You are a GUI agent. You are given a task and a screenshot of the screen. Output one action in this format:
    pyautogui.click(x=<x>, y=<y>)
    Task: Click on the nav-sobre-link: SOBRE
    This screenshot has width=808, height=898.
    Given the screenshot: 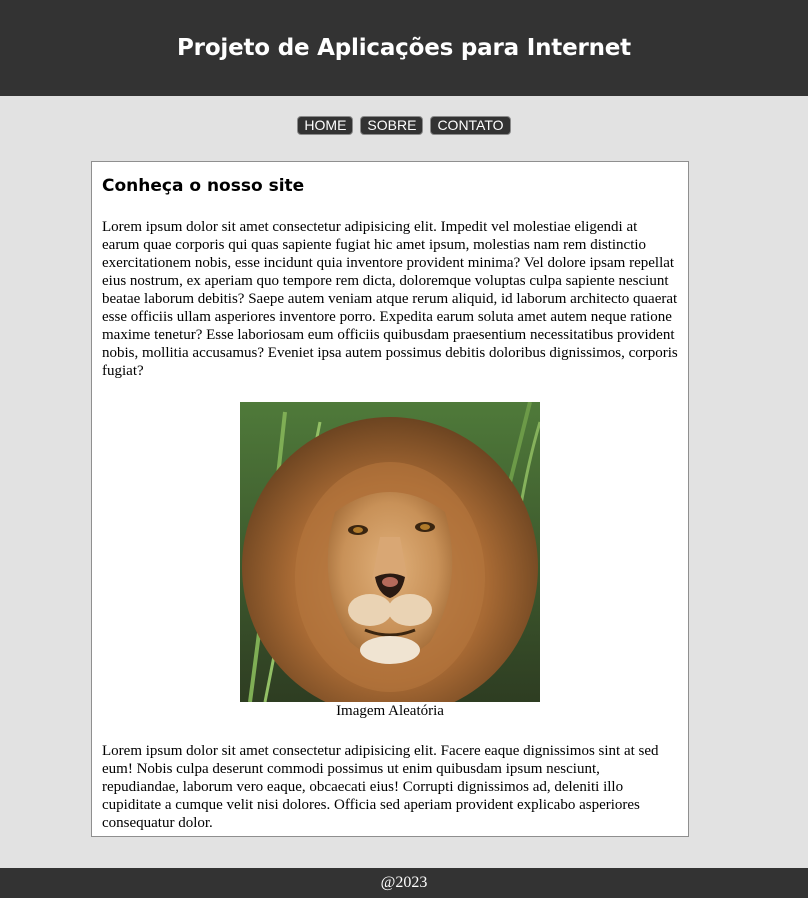 What is the action you would take?
    pyautogui.click(x=392, y=125)
    